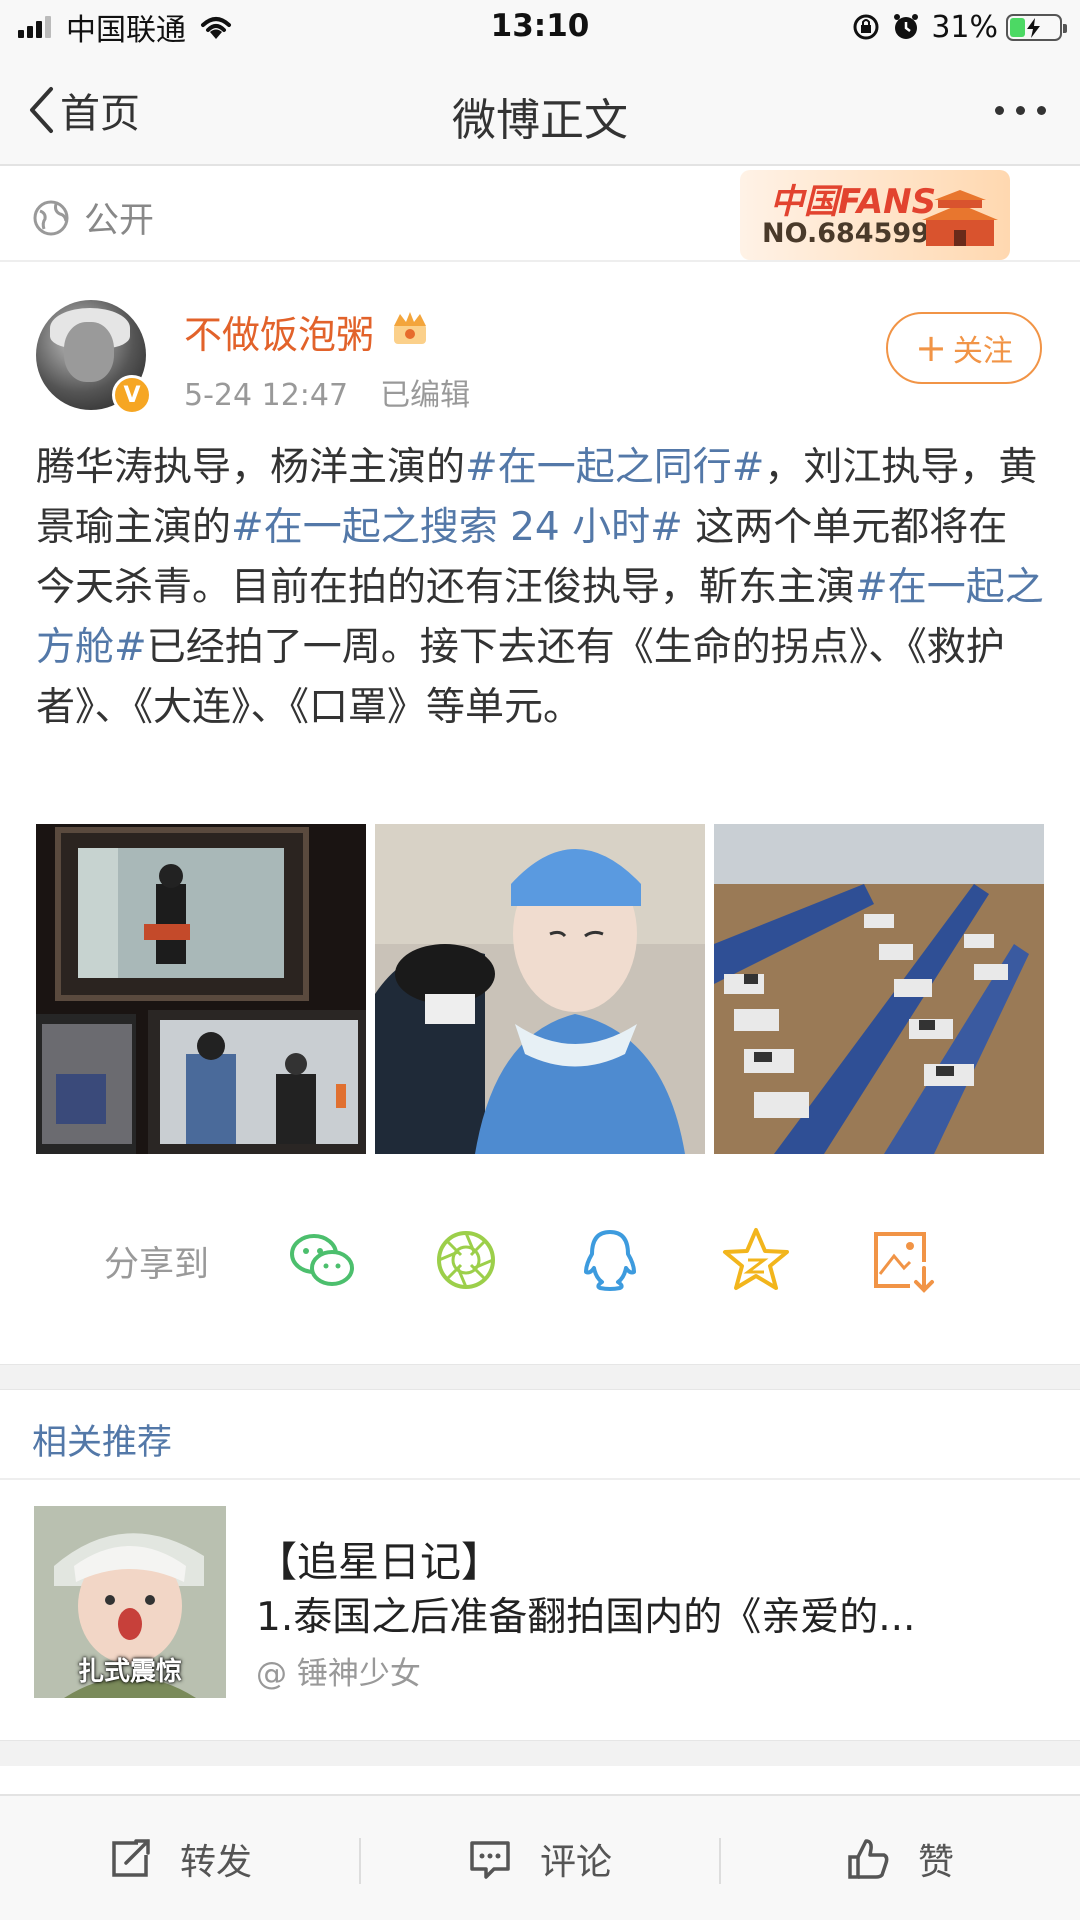  I want to click on battery-percent: 31%, so click(964, 27).